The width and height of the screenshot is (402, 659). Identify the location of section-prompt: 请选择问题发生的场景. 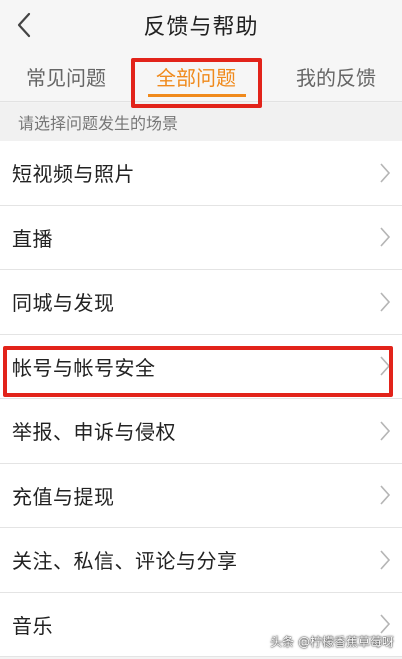
(201, 122).